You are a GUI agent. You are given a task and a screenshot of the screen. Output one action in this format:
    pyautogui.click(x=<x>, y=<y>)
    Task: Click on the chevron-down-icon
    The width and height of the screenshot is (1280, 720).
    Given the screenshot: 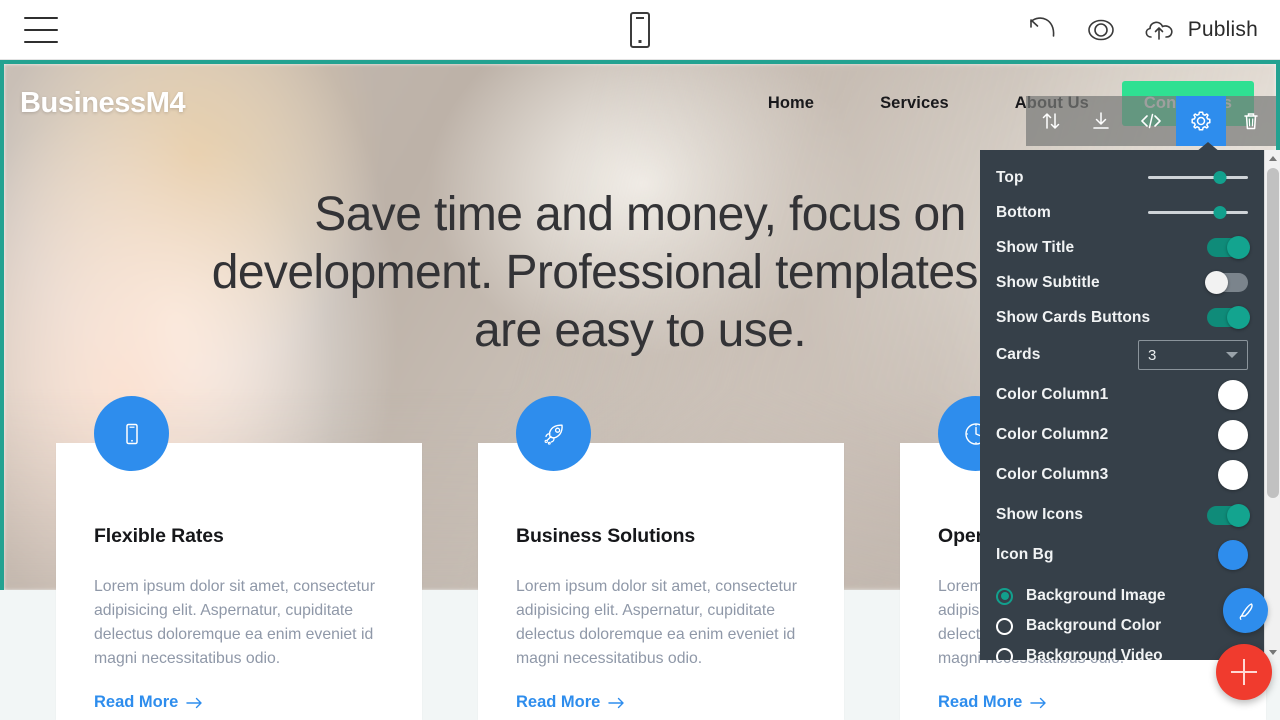 What is the action you would take?
    pyautogui.click(x=1232, y=355)
    